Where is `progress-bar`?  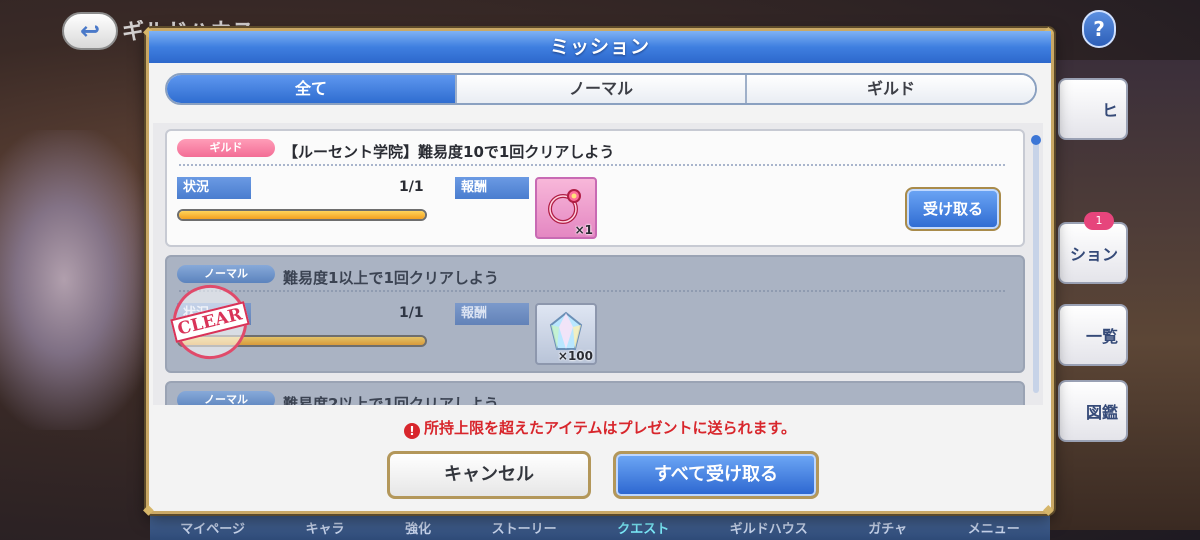 progress-bar is located at coordinates (302, 215).